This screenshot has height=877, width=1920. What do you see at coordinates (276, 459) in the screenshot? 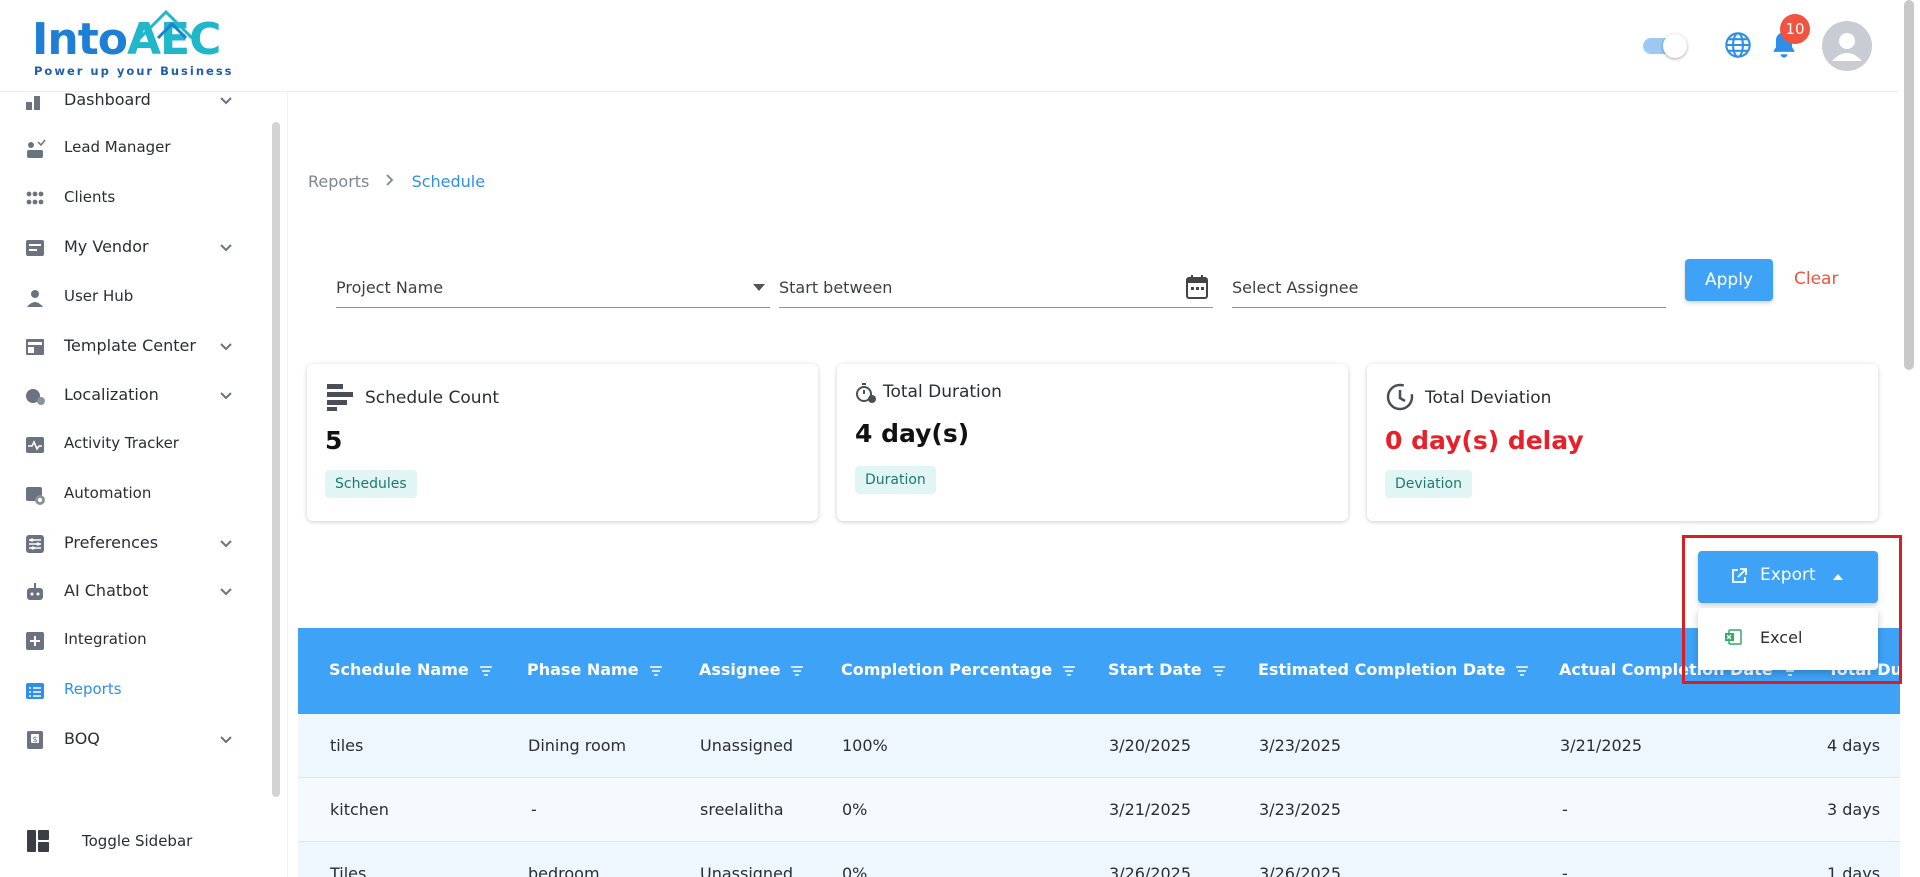
I see `sidebar-scrollbar` at bounding box center [276, 459].